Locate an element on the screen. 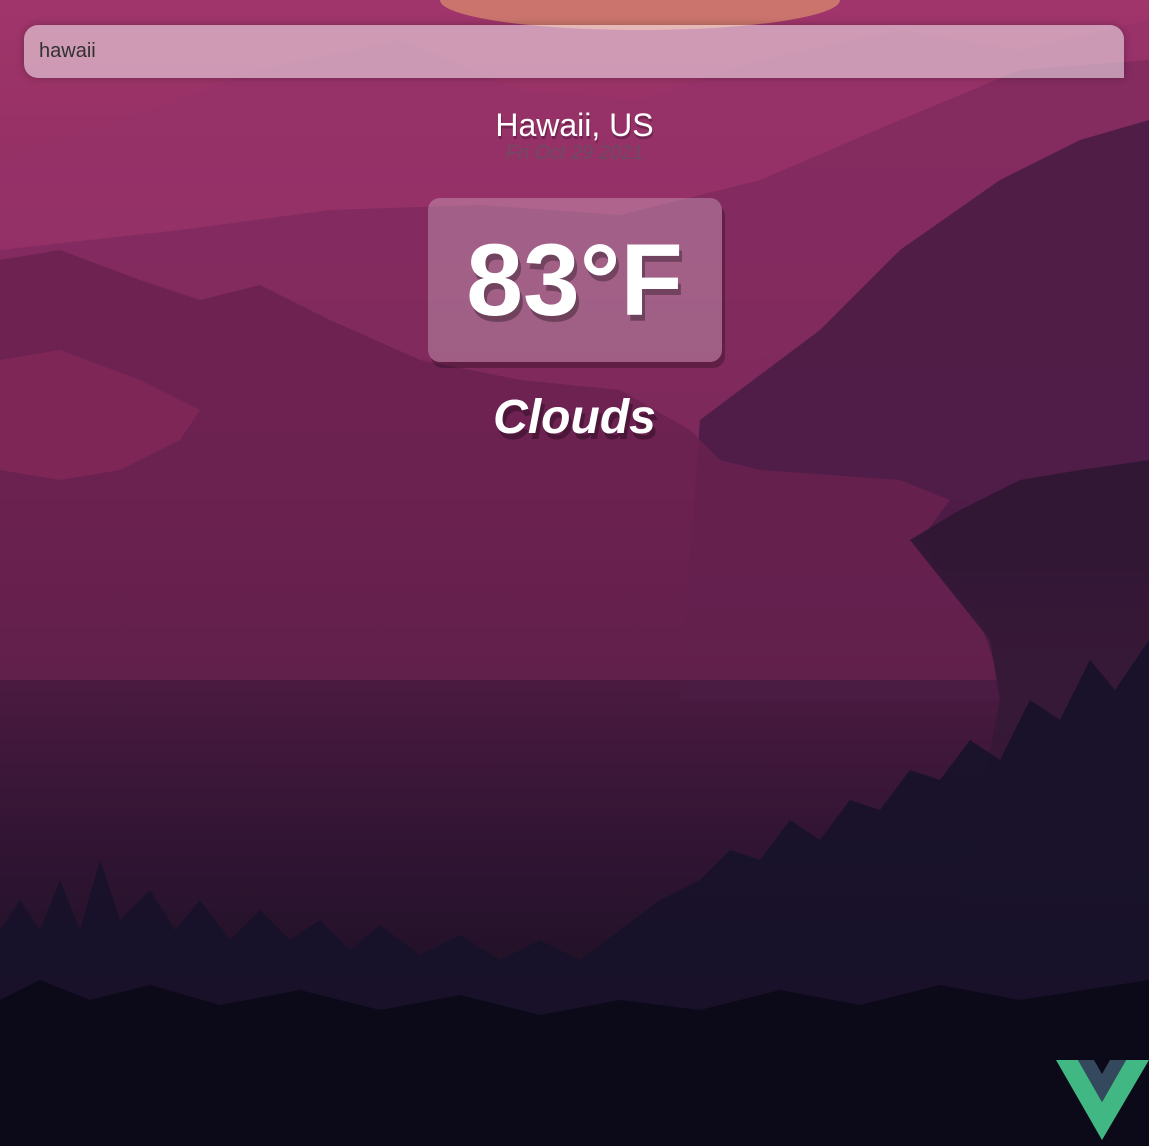 Image resolution: width=1149 pixels, height=1146 pixels. temperature-display: 83°F is located at coordinates (574, 280).